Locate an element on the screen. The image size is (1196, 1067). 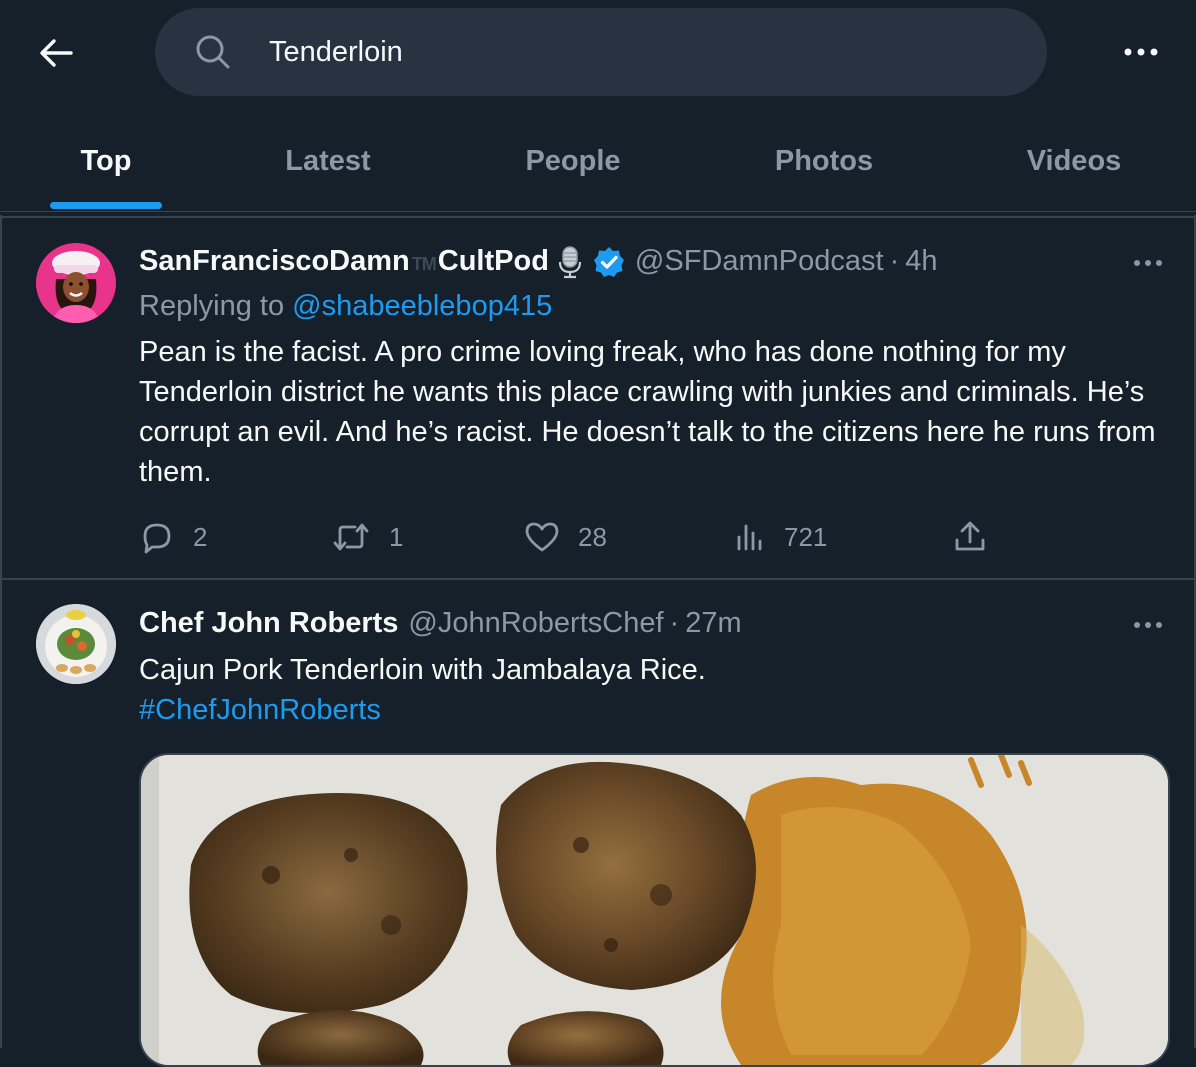
tweet-header: Chef John Roberts @JohnRobertsChef · 27m is located at coordinates (440, 623).